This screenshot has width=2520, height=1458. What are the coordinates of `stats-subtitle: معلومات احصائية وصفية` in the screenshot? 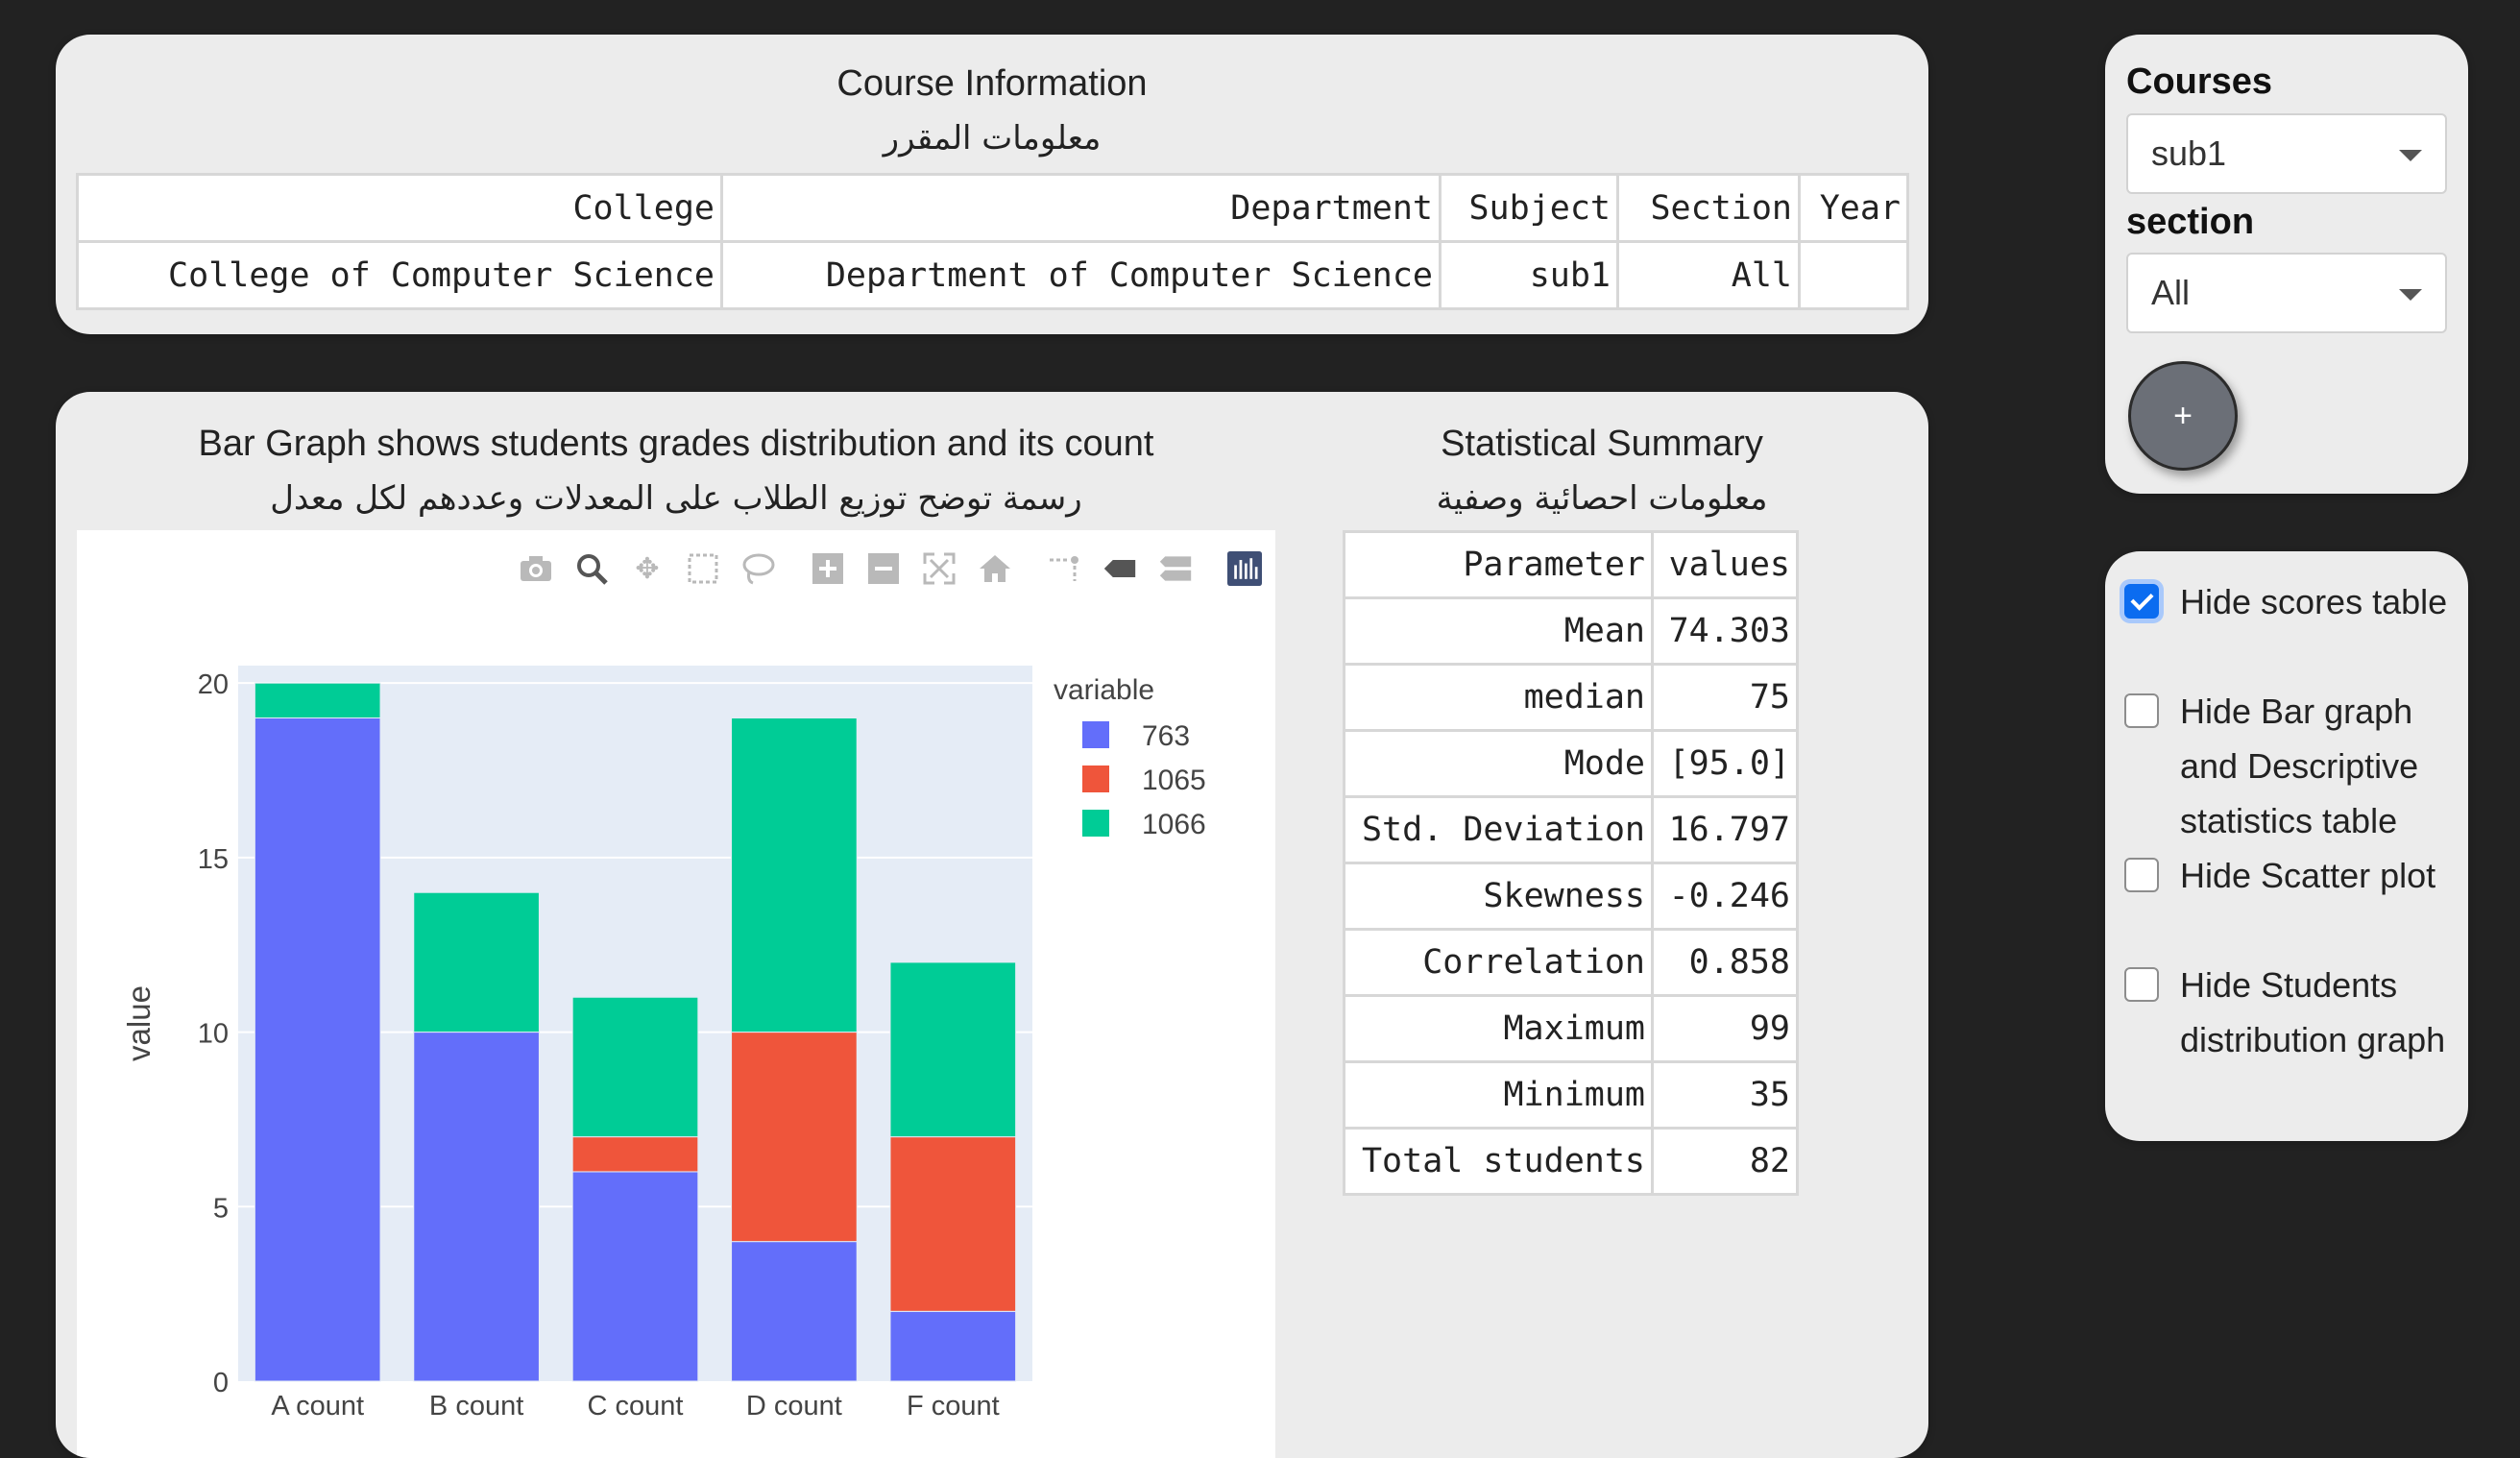 It's located at (1602, 499).